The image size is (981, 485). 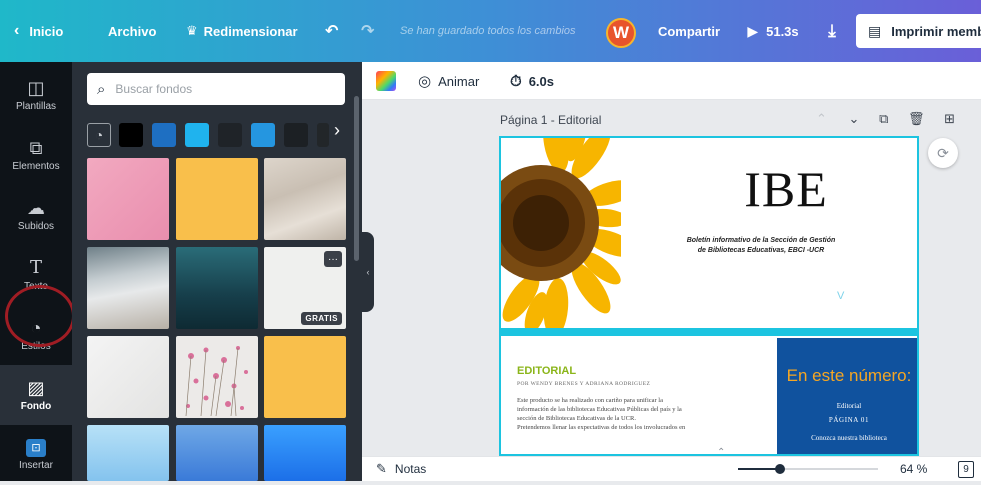 What do you see at coordinates (773, 31) in the screenshot?
I see `play-button: ▶ 51.3s` at bounding box center [773, 31].